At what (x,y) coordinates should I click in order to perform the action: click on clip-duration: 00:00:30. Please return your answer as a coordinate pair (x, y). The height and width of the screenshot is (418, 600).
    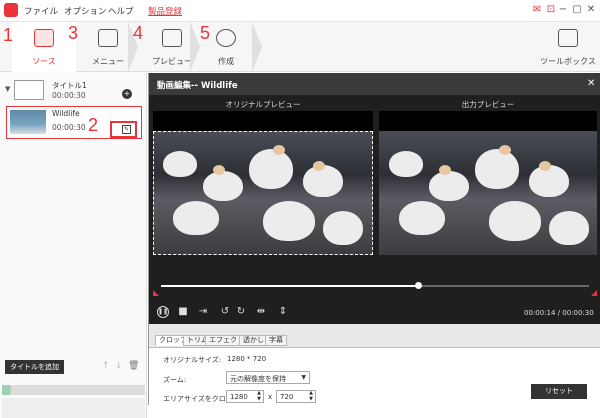
    Looking at the image, I should click on (69, 127).